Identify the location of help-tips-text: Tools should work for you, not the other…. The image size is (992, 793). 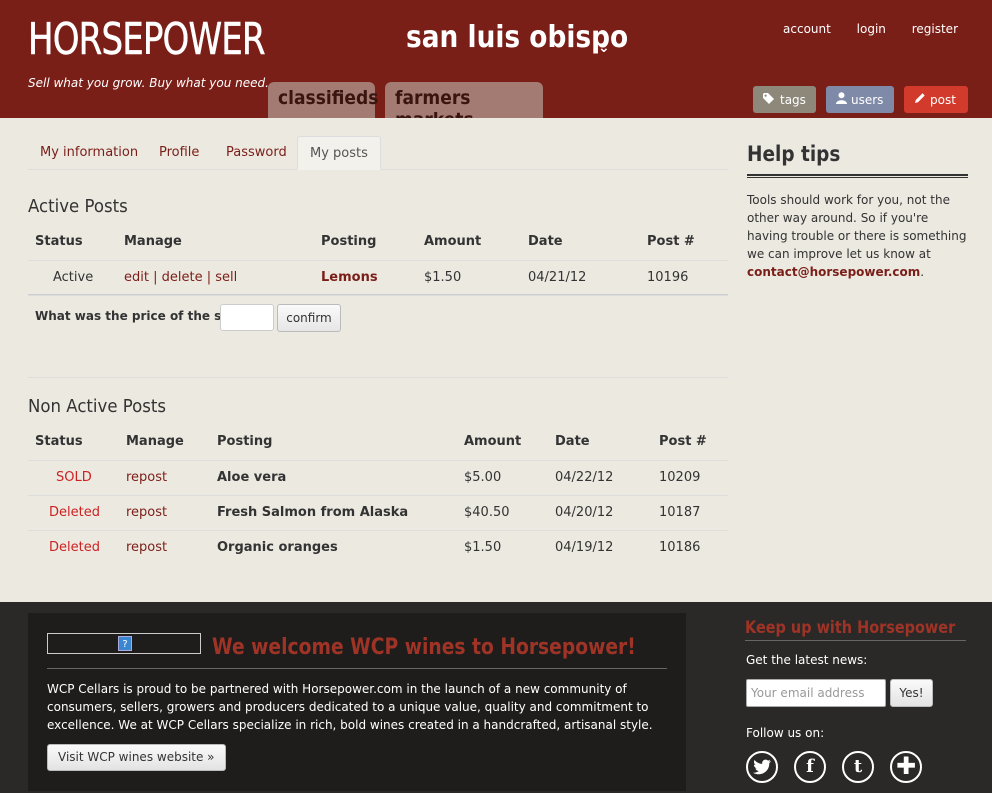
(857, 236).